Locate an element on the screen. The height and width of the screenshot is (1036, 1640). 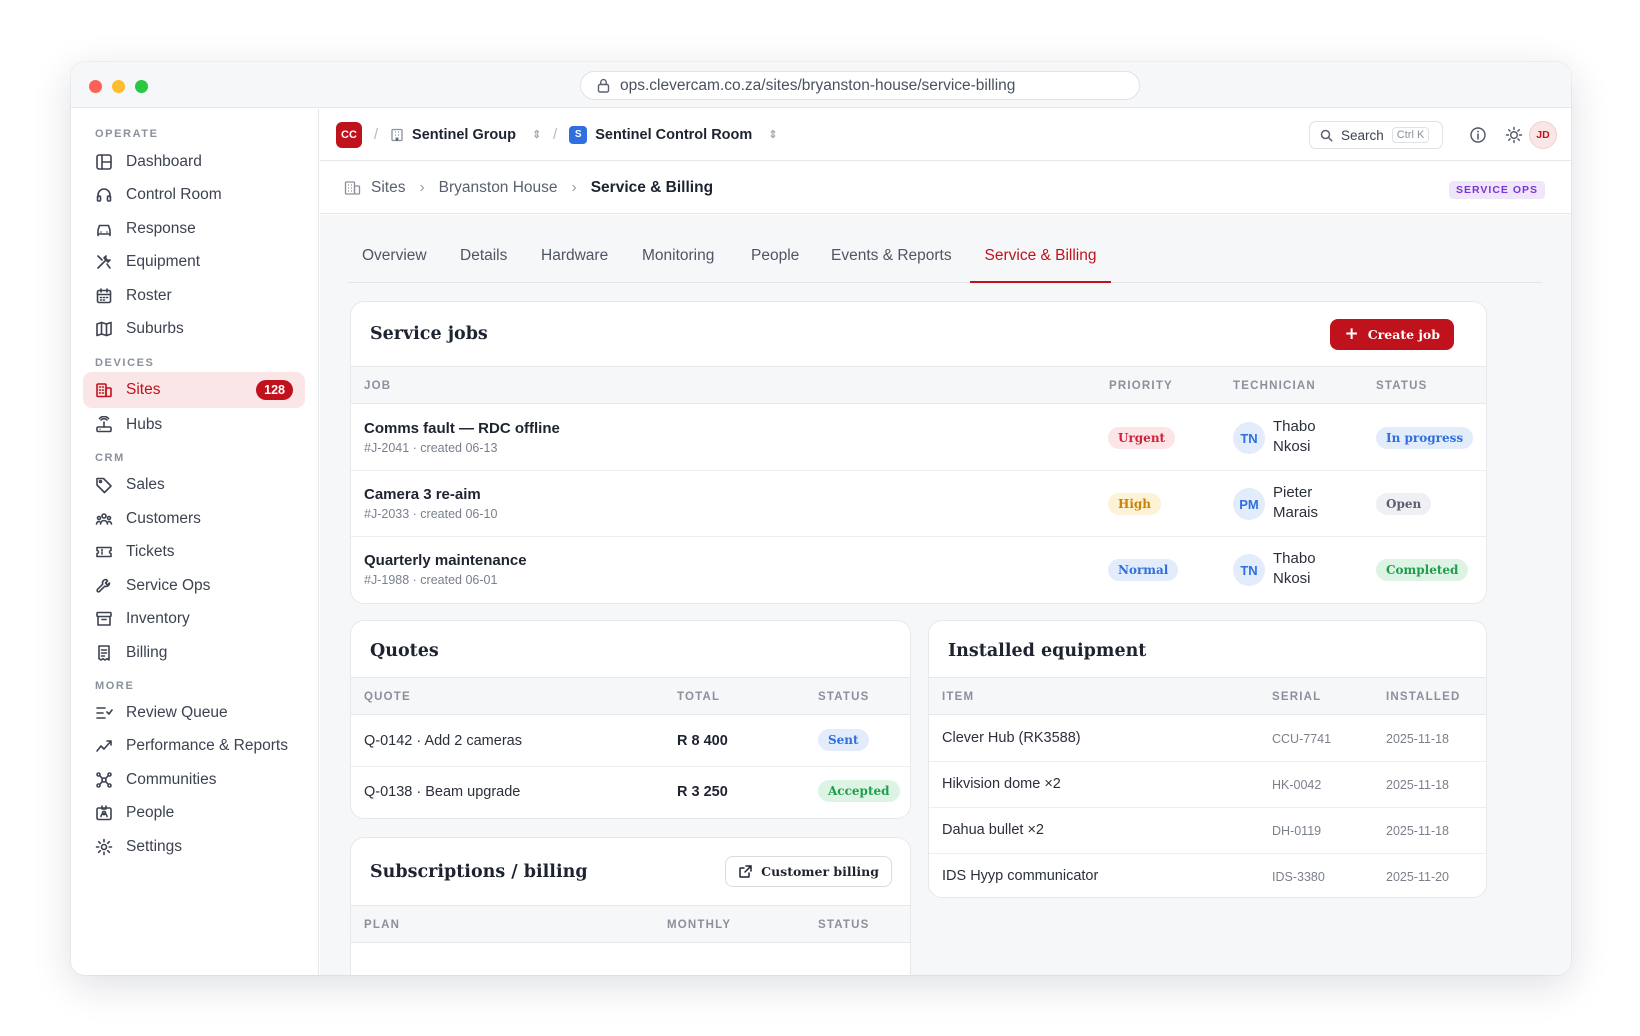
table-row: Dahua bullet ×2 DH-0119 2025-11-18 is located at coordinates (1207, 831).